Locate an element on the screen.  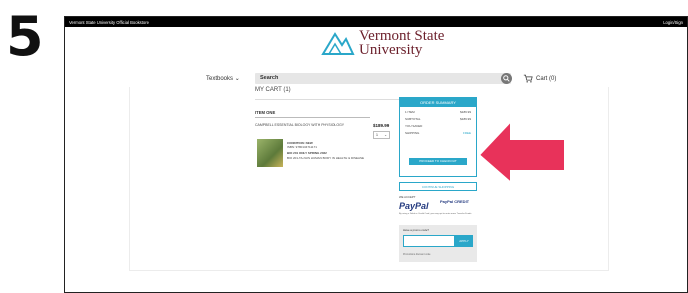
summary-row: SHIPPING FREE is located at coordinates (438, 133).